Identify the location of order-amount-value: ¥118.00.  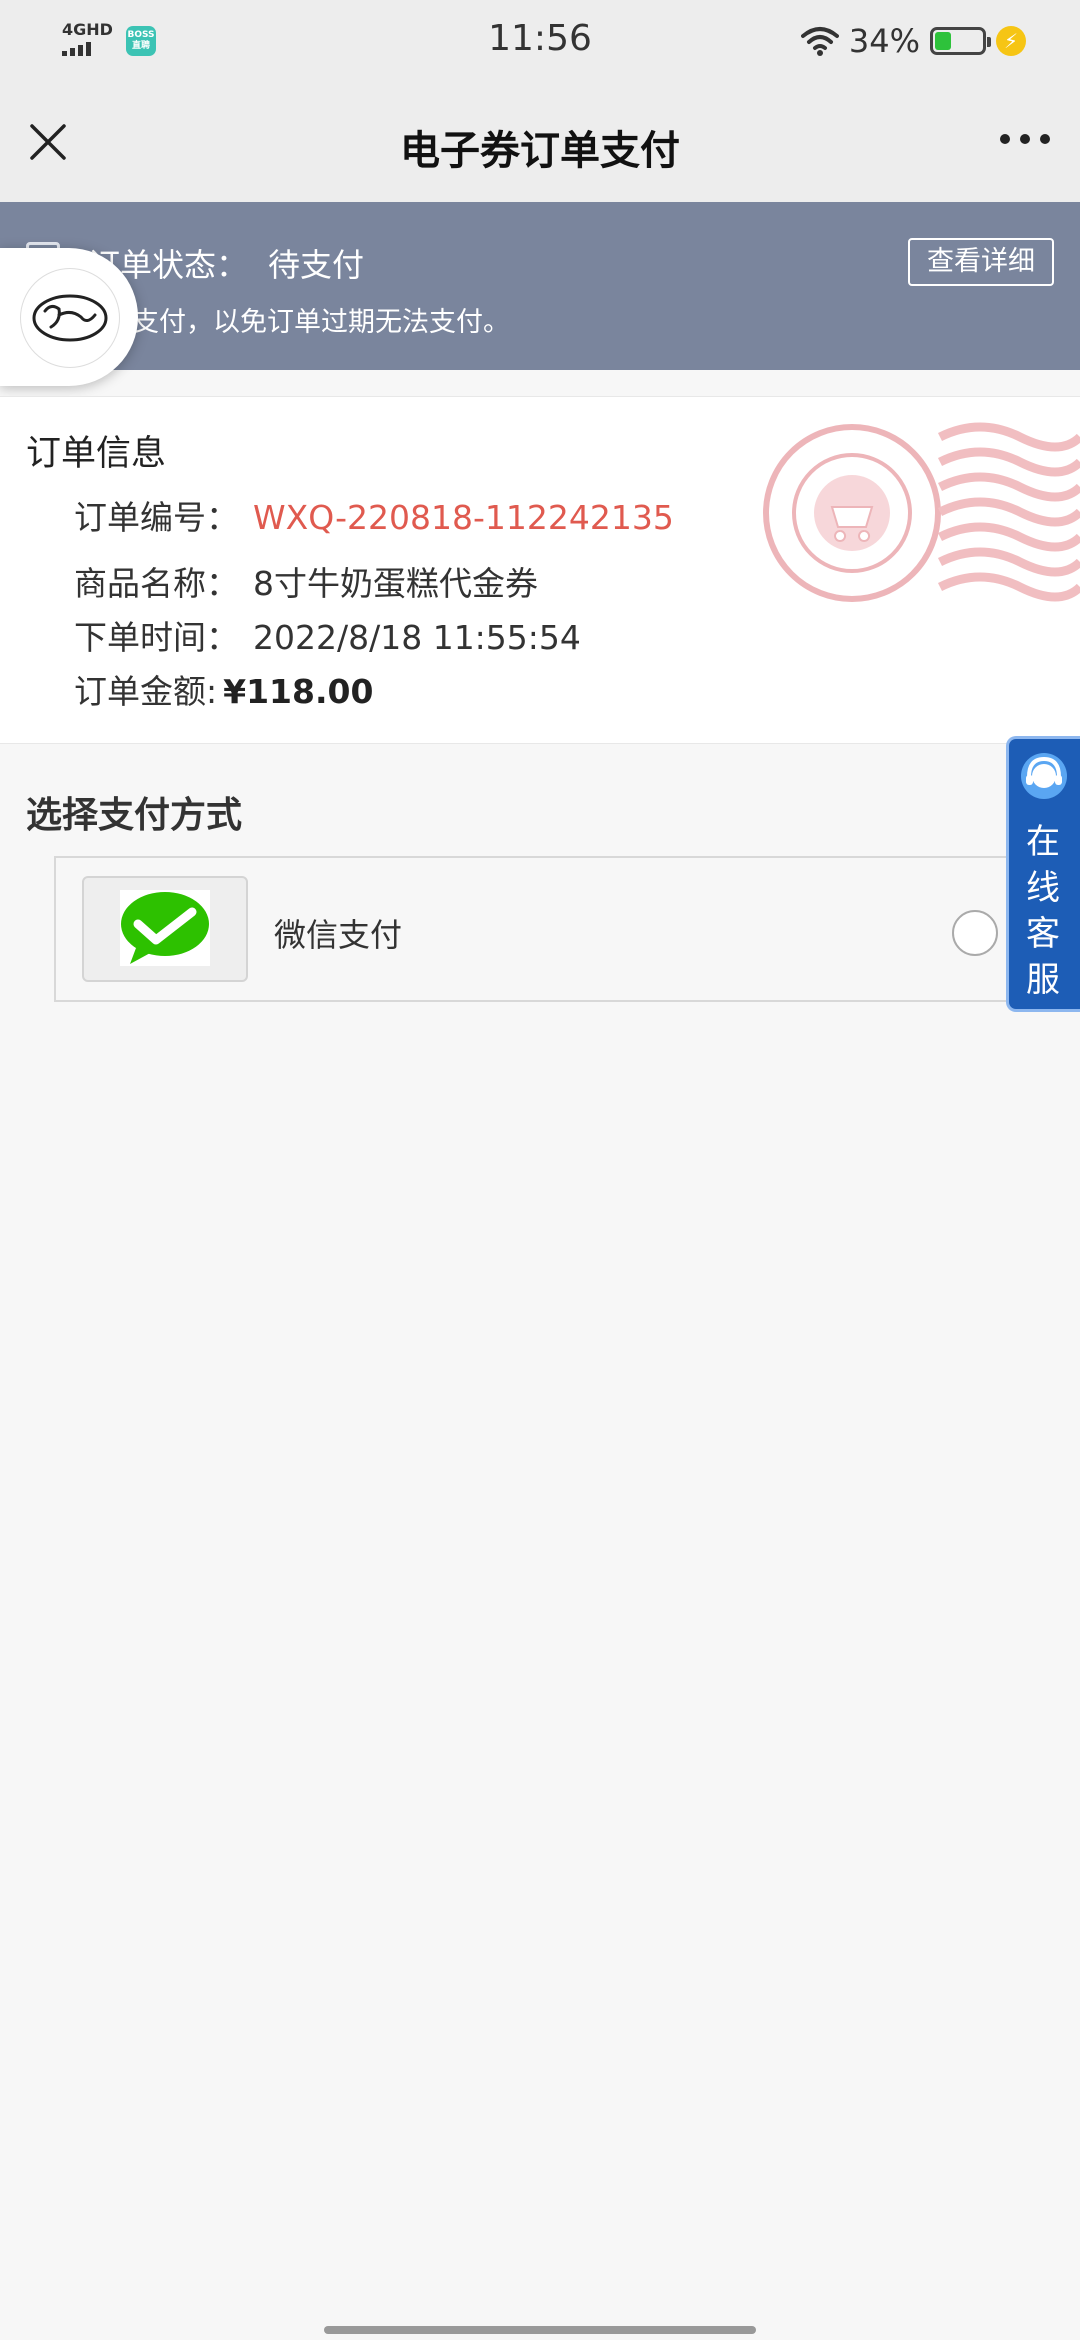
(298, 691).